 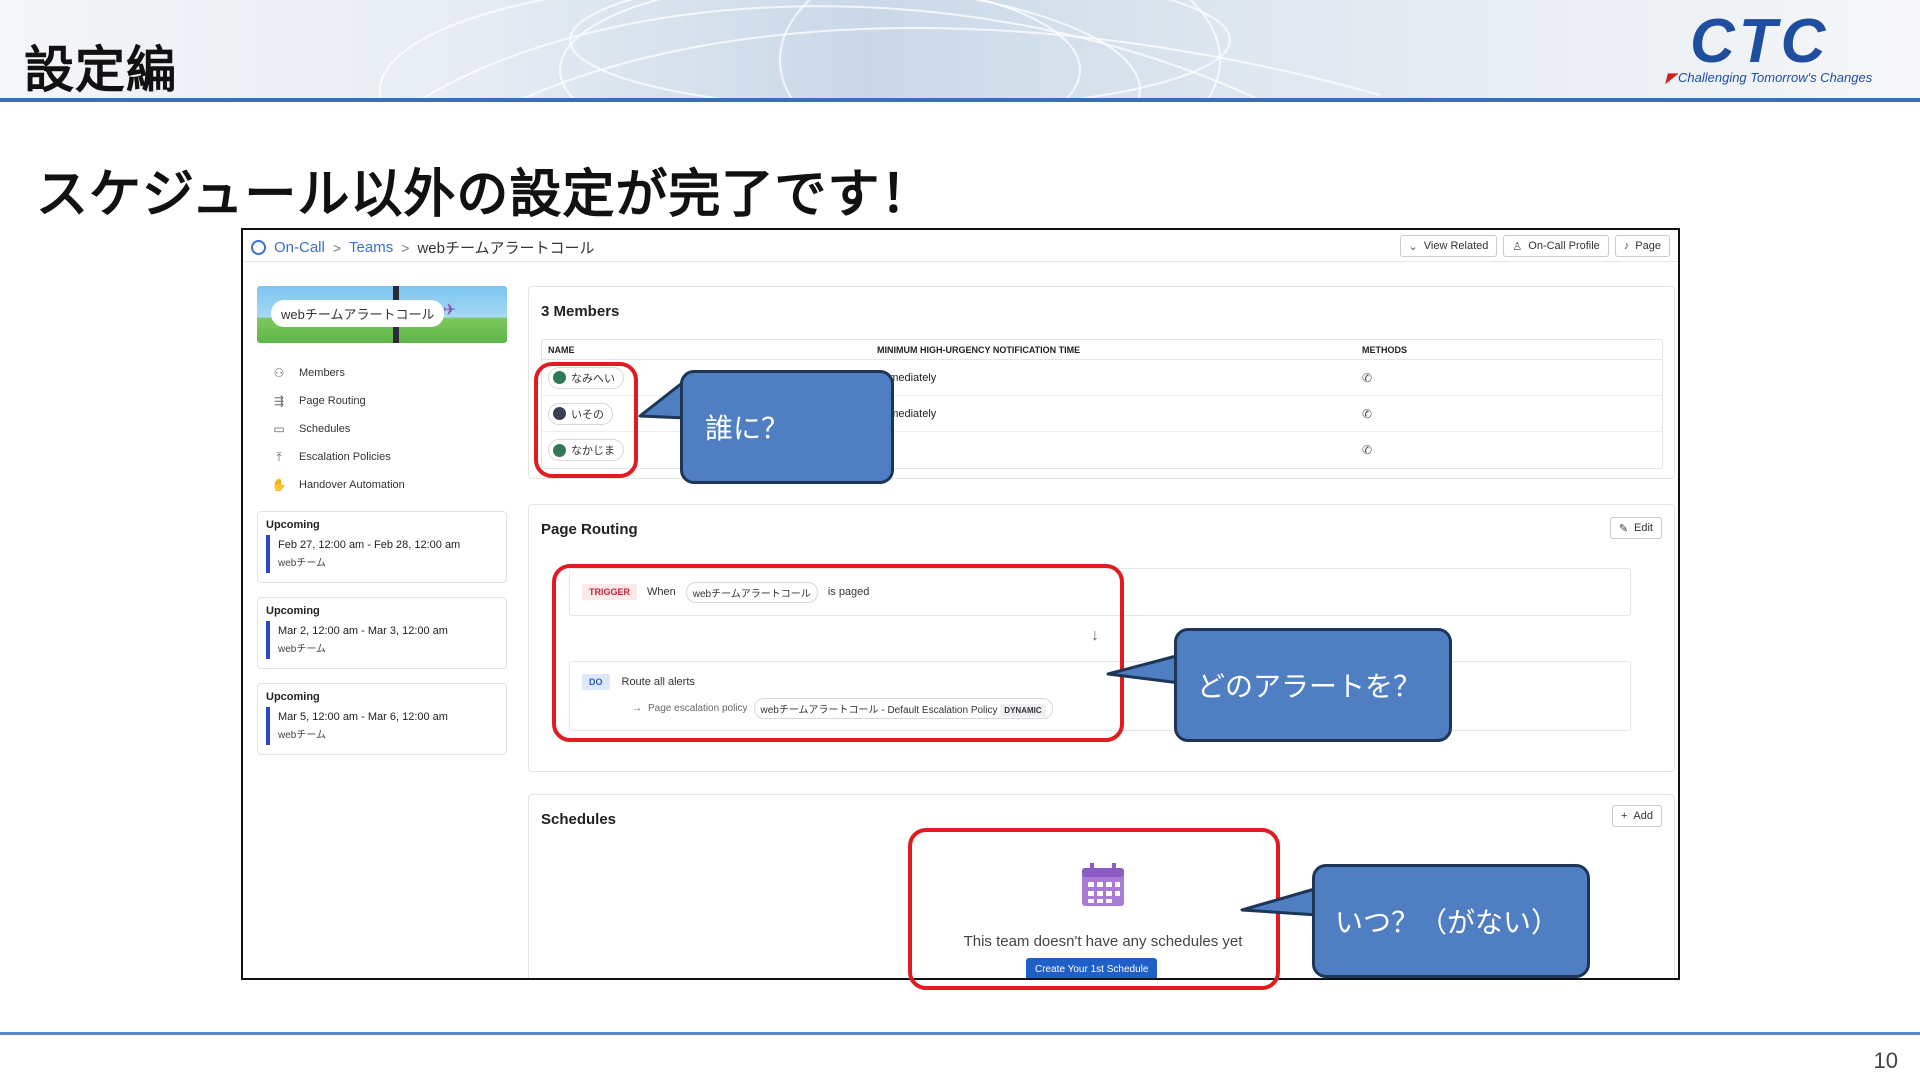 What do you see at coordinates (279, 429) in the screenshot?
I see `calendar-icon: ▭` at bounding box center [279, 429].